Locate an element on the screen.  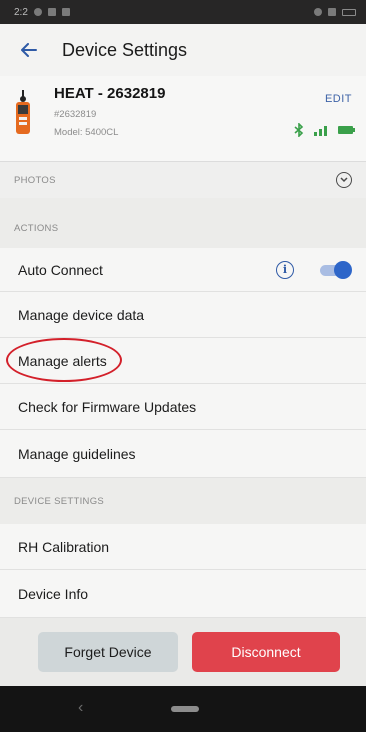
toggle-thumb is located at coordinates (343, 269).